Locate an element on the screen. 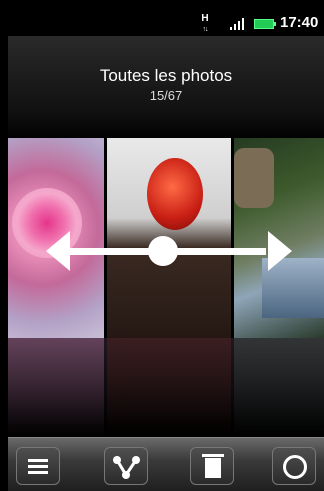  rock-image is located at coordinates (254, 178).